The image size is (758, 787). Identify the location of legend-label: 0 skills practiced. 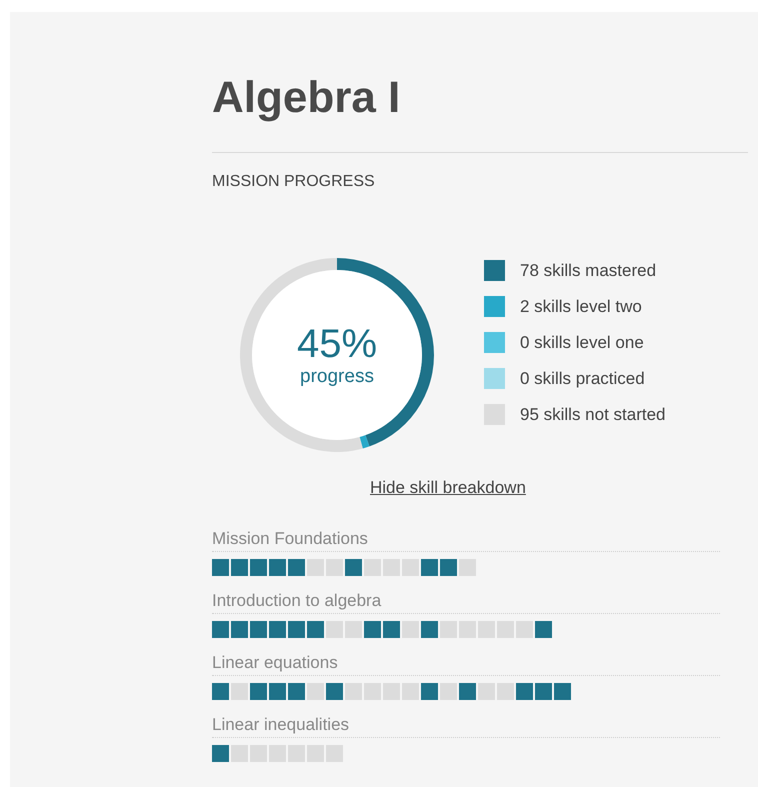
(582, 378).